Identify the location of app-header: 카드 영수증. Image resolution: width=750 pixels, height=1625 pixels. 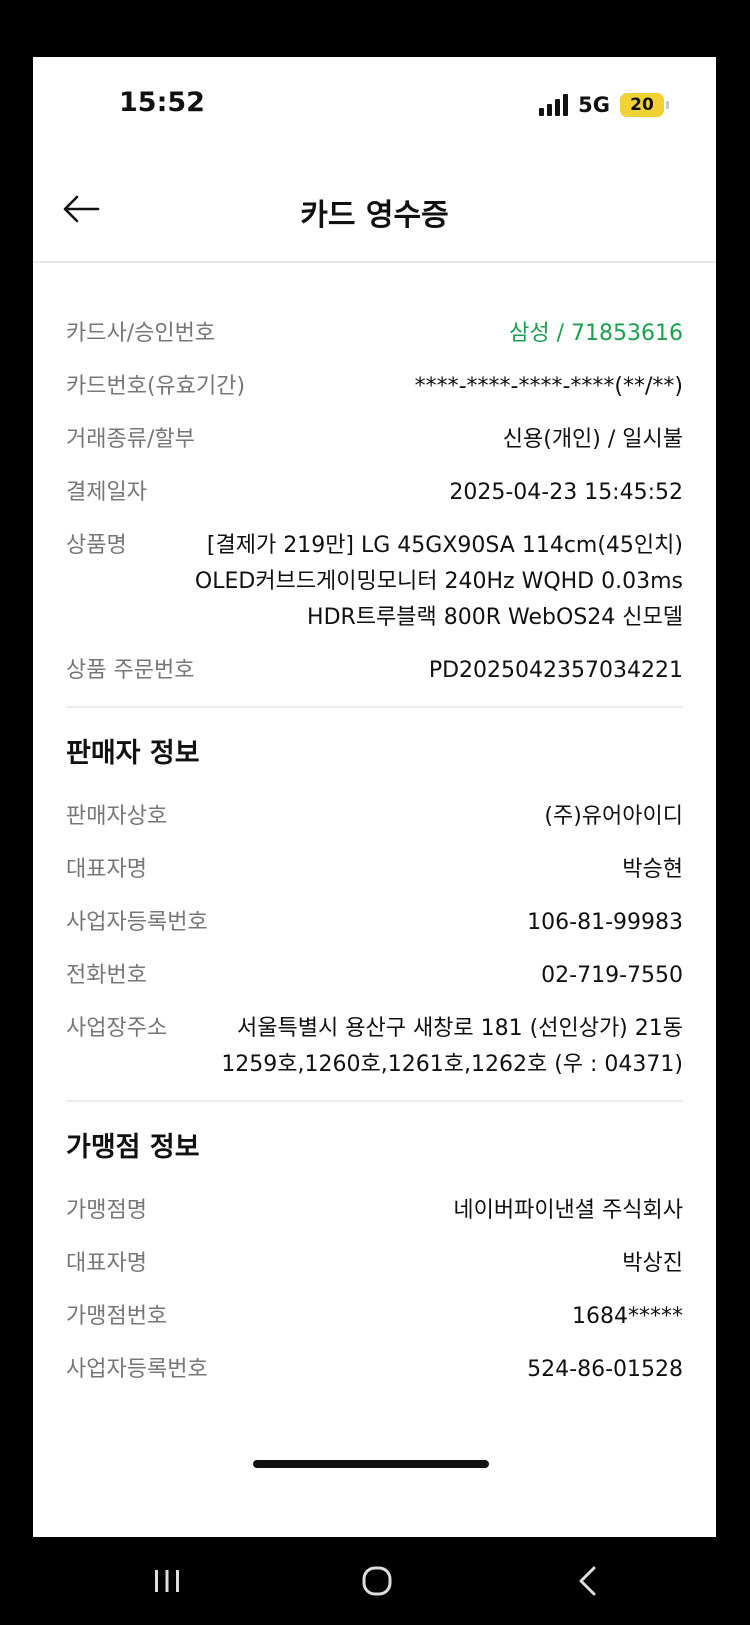
(374, 210).